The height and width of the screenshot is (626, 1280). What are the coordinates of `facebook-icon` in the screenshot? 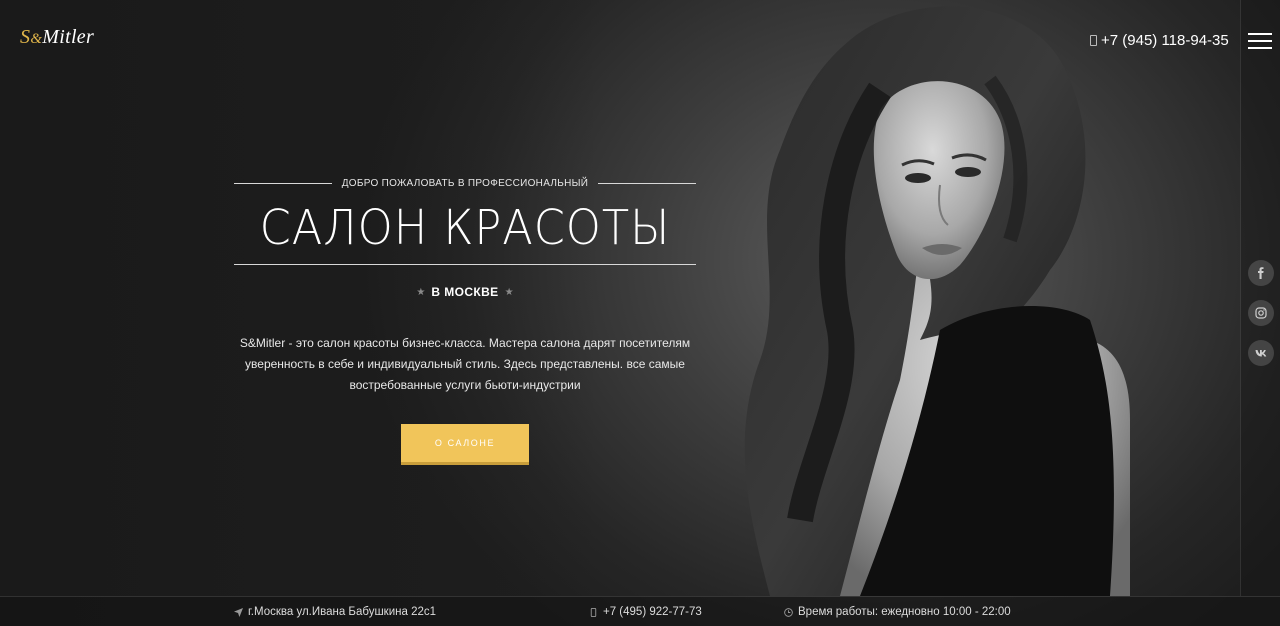 It's located at (1261, 273).